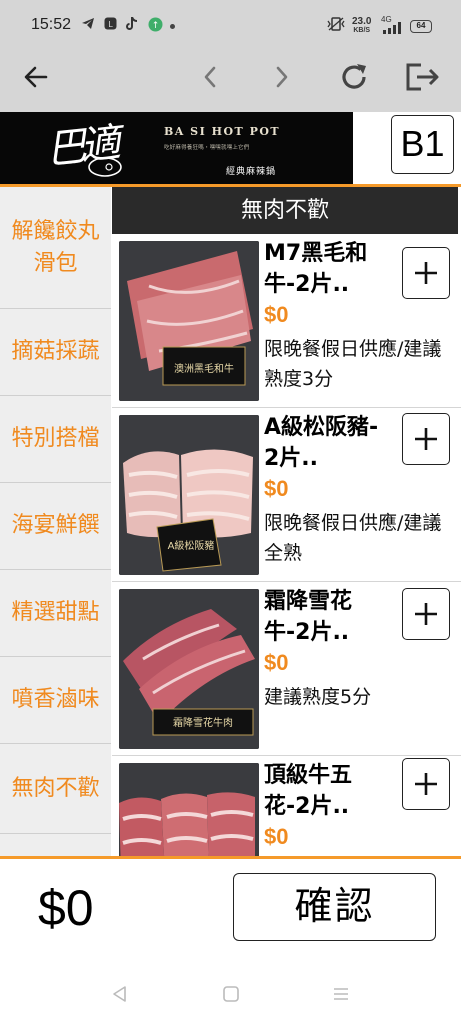  I want to click on exit-icon, so click(422, 77).